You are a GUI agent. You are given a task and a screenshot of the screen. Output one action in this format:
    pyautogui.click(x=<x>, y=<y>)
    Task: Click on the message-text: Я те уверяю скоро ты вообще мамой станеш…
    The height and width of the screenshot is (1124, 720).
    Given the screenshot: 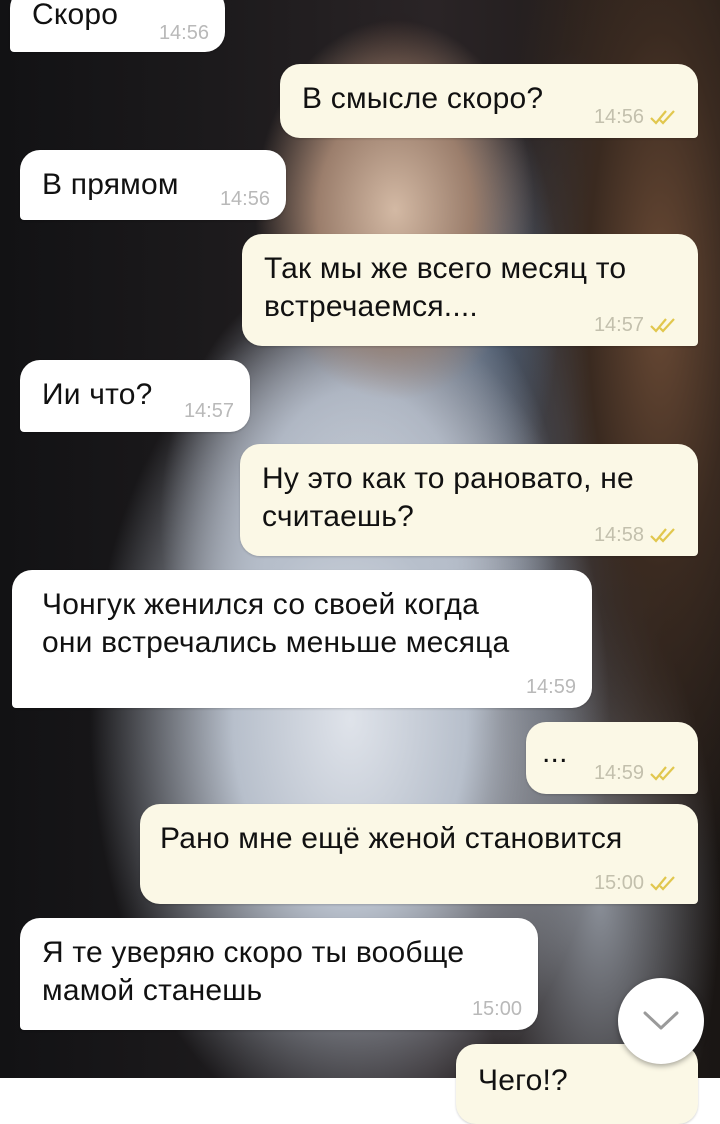 What is the action you would take?
    pyautogui.click(x=253, y=971)
    